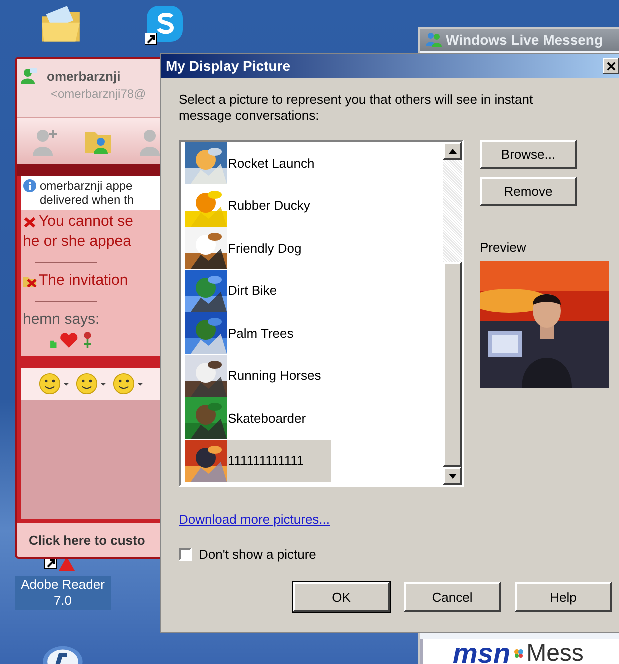  Describe the element at coordinates (482, 651) in the screenshot. I see `msn-logo: msn` at that location.